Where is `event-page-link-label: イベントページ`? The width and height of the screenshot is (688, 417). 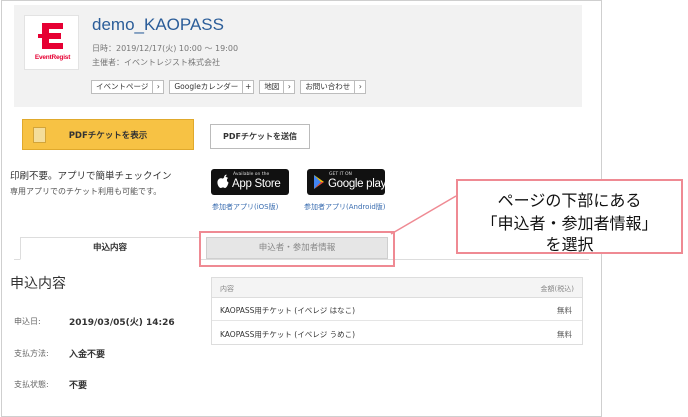
event-page-link-label: イベントページ is located at coordinates (122, 86).